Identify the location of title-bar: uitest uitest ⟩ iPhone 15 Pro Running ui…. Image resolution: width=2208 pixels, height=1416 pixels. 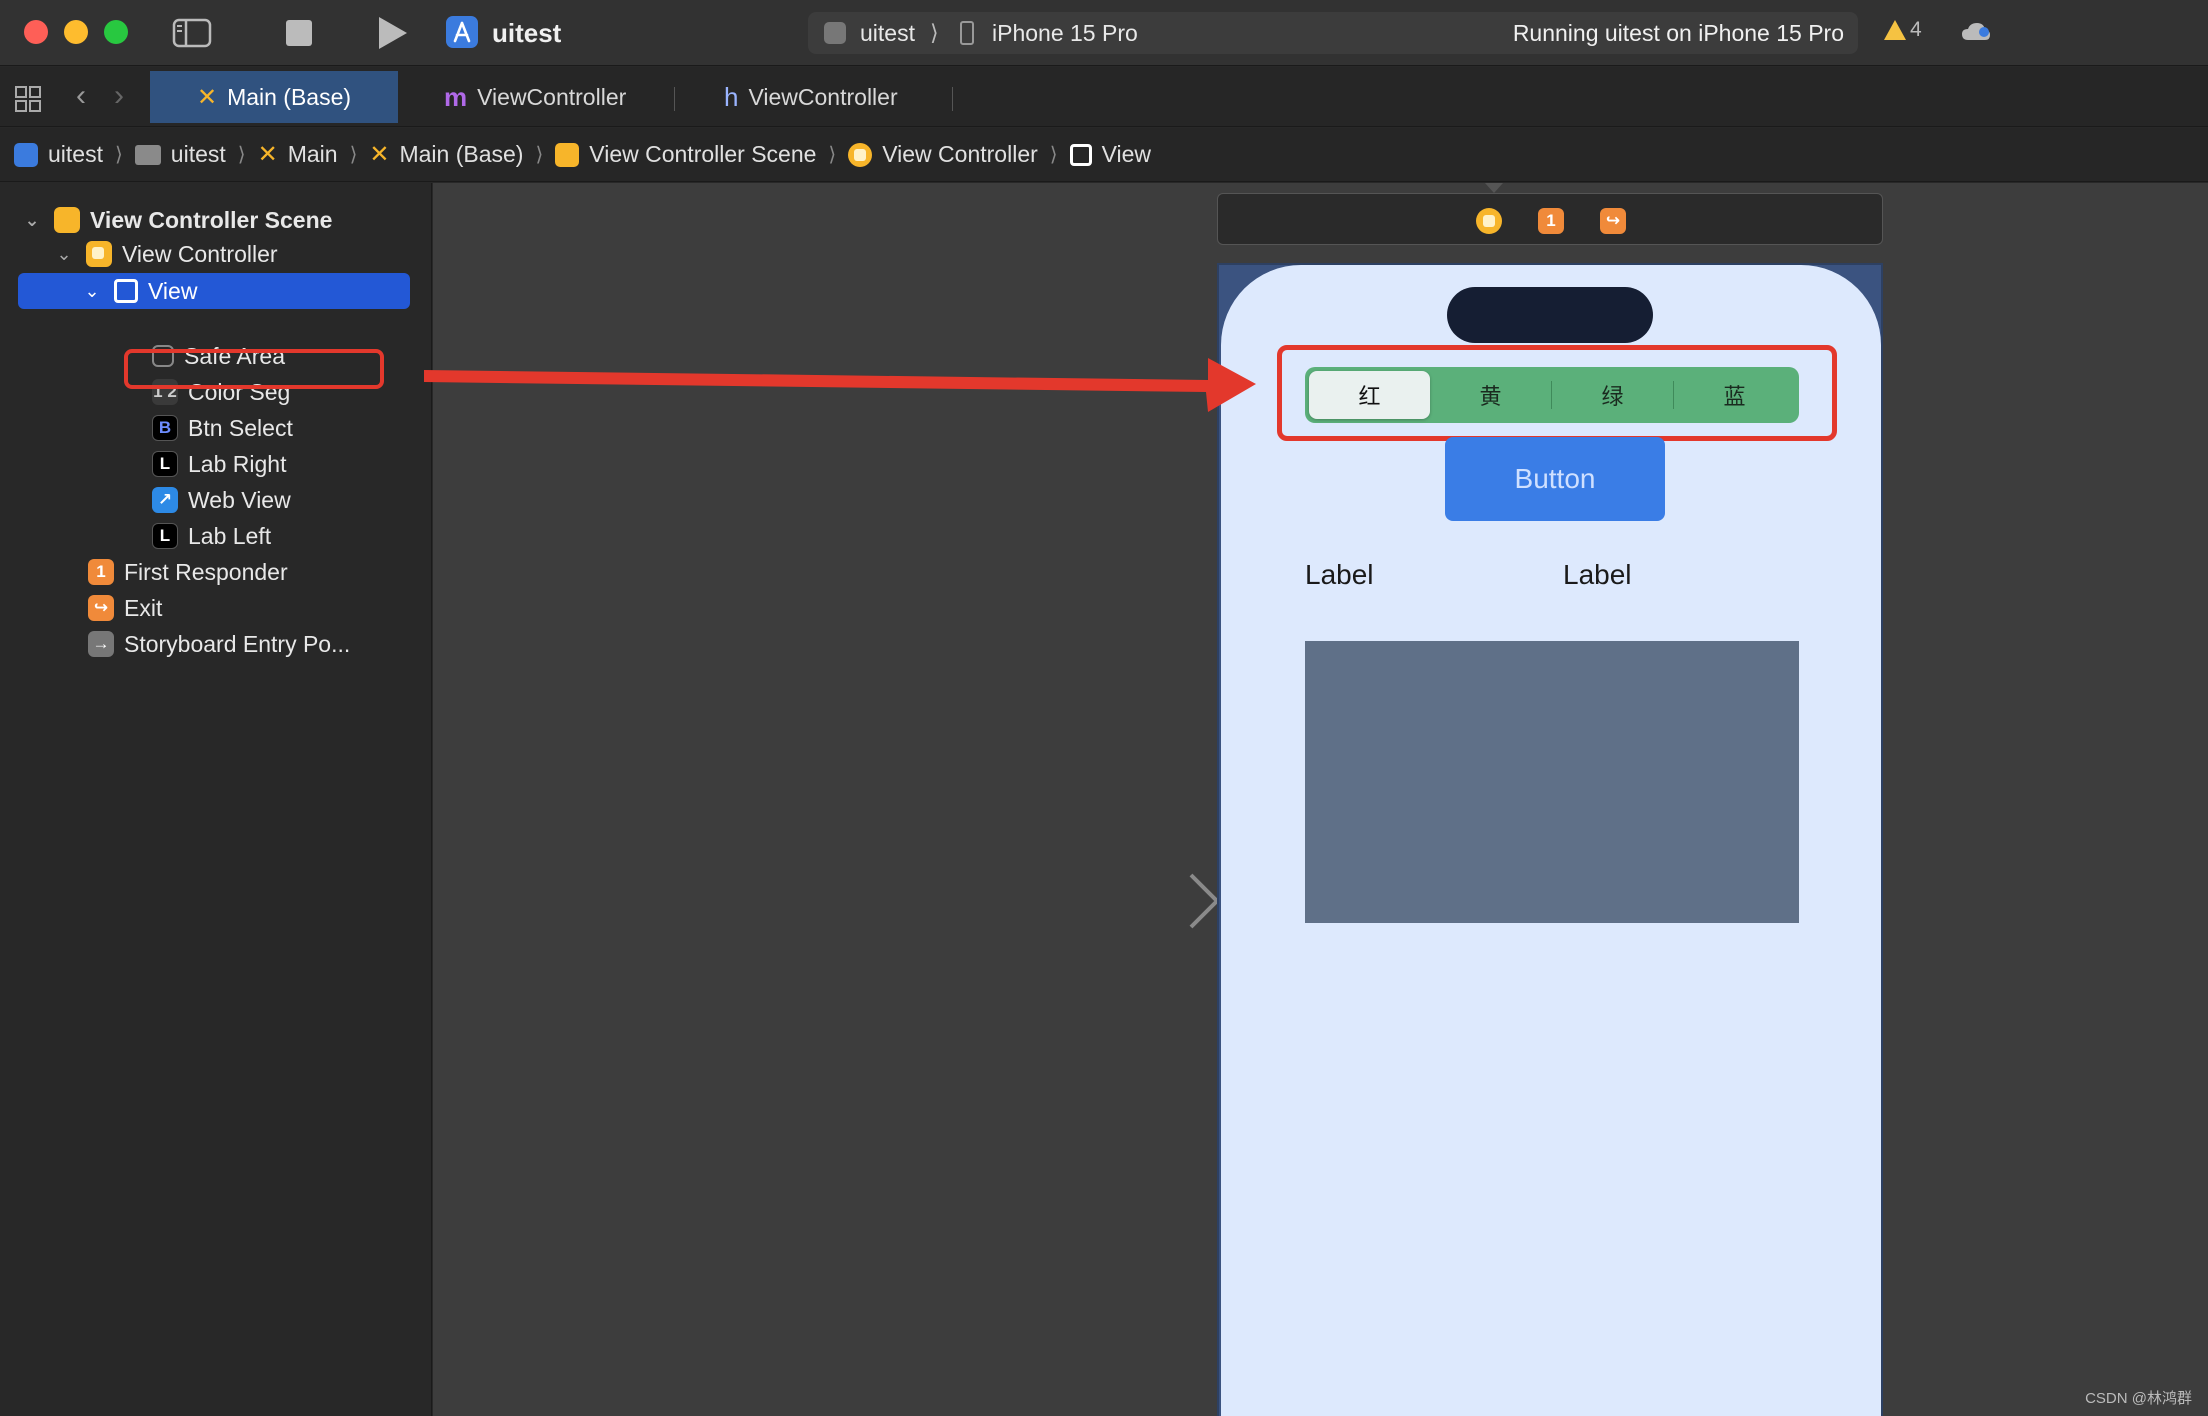
(1104, 33).